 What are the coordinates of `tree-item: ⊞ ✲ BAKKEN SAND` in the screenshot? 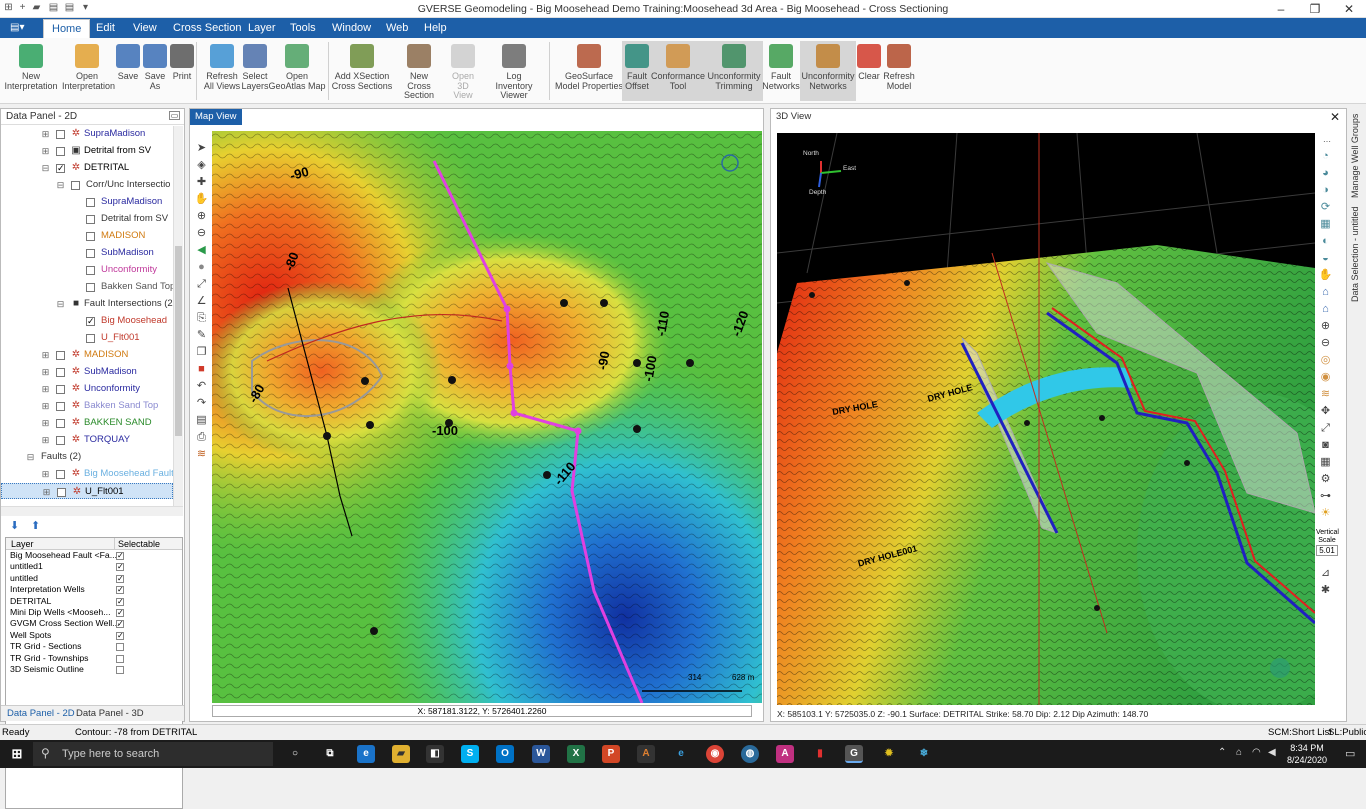 It's located at (87, 423).